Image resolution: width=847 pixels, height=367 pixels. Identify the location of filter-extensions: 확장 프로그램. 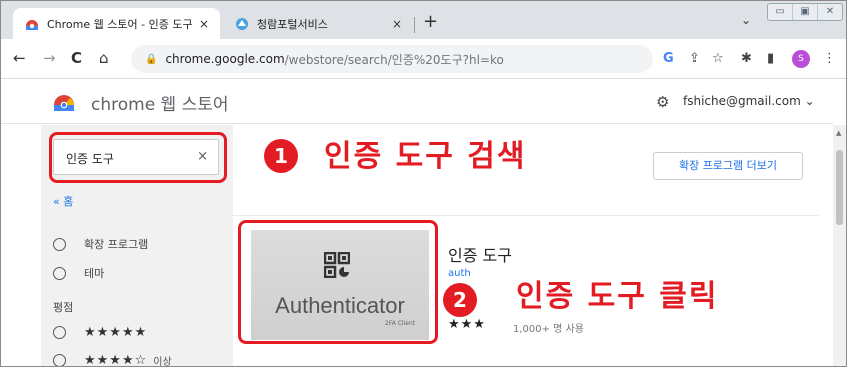
(100, 244).